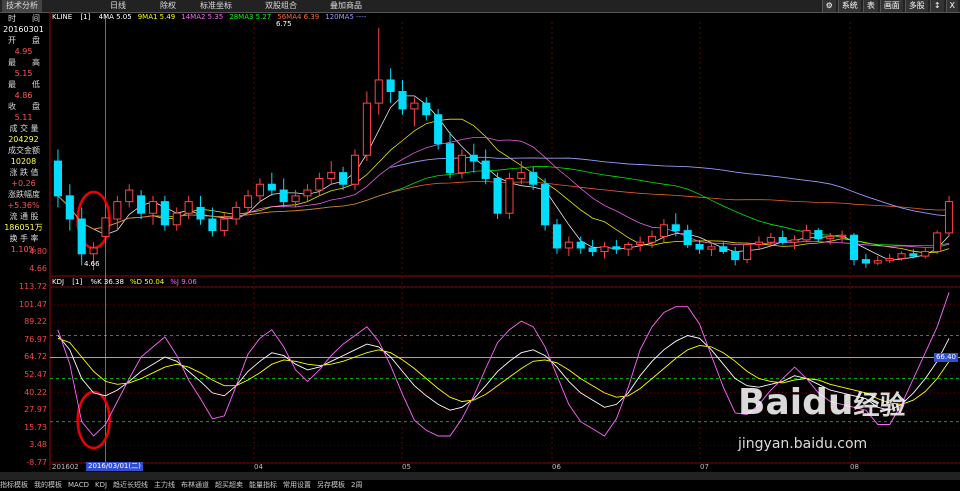  Describe the element at coordinates (65, 467) in the screenshot. I see `x-axis-start: 201602` at that location.